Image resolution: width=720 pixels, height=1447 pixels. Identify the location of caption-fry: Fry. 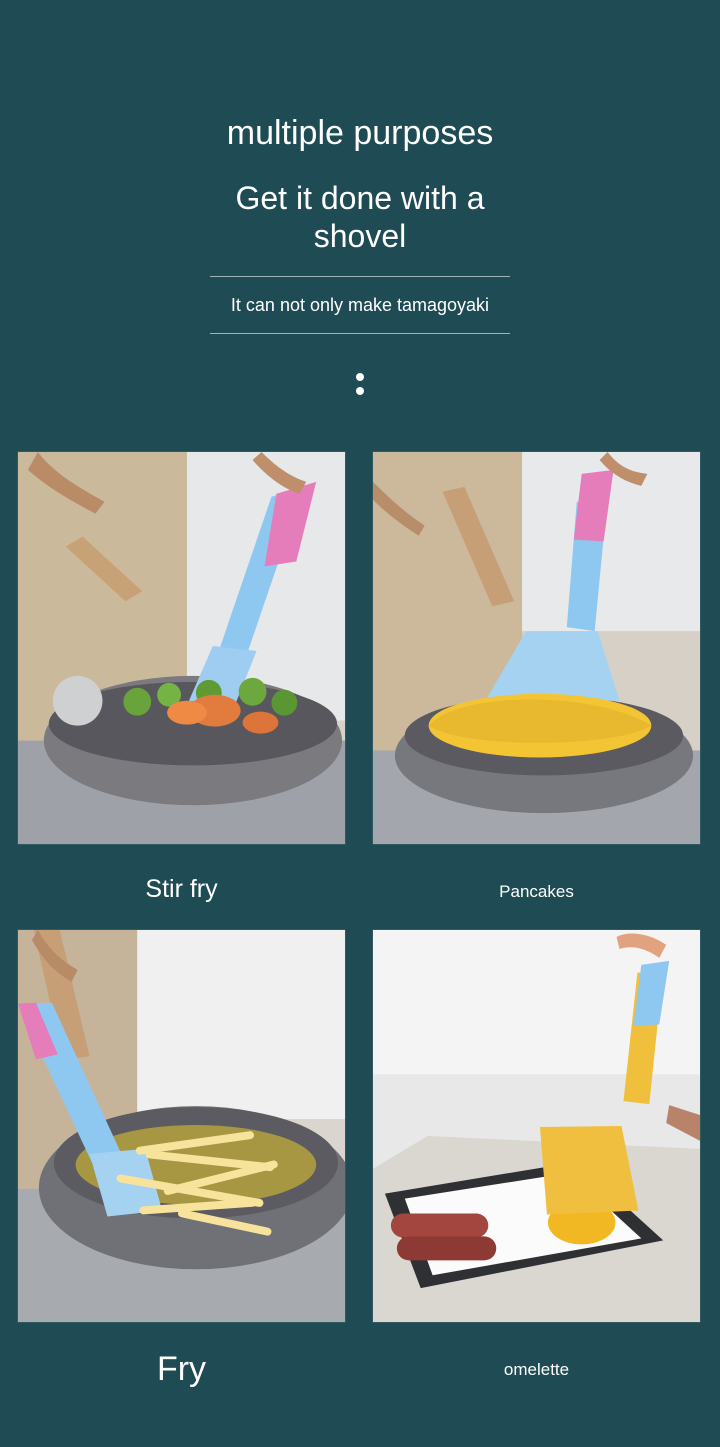
(181, 1369).